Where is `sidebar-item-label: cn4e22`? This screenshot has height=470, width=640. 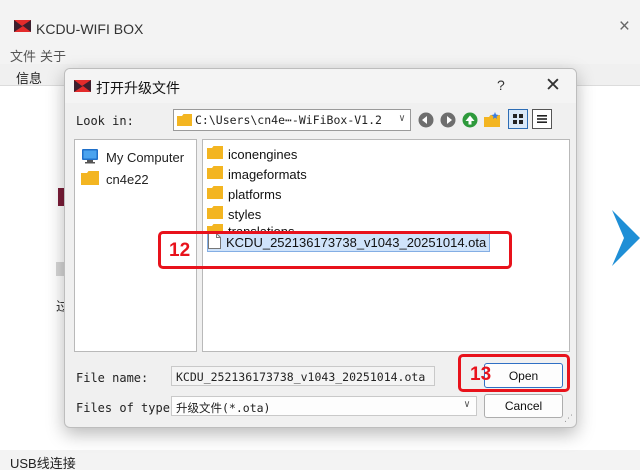 sidebar-item-label: cn4e22 is located at coordinates (127, 179).